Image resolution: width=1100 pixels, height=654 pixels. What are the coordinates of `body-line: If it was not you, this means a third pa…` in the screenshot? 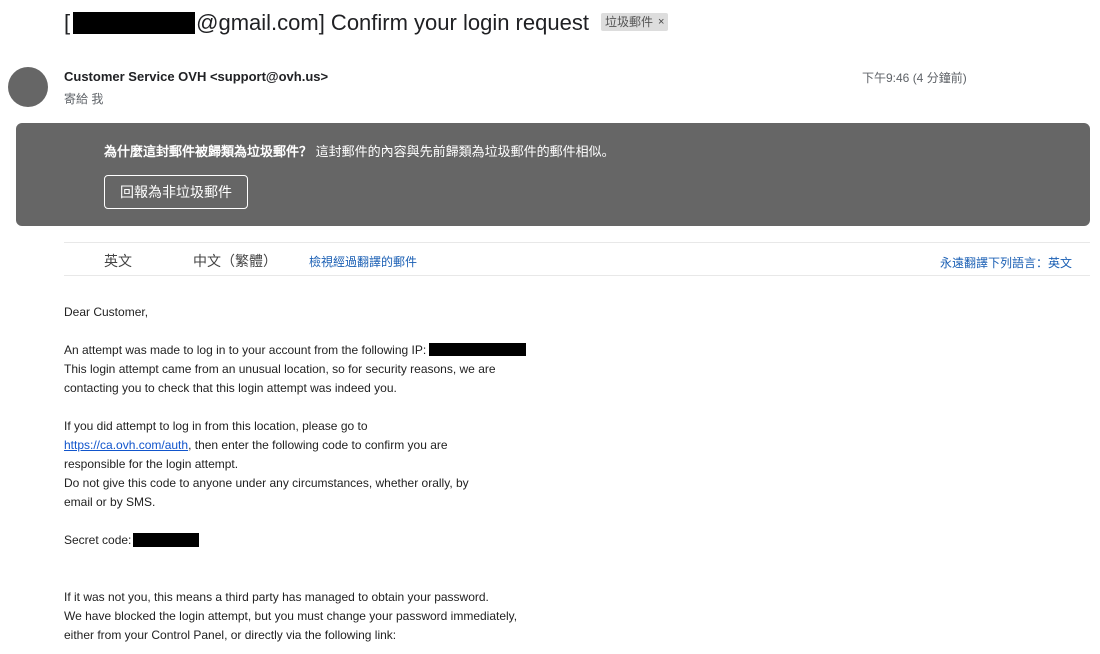 It's located at (276, 597).